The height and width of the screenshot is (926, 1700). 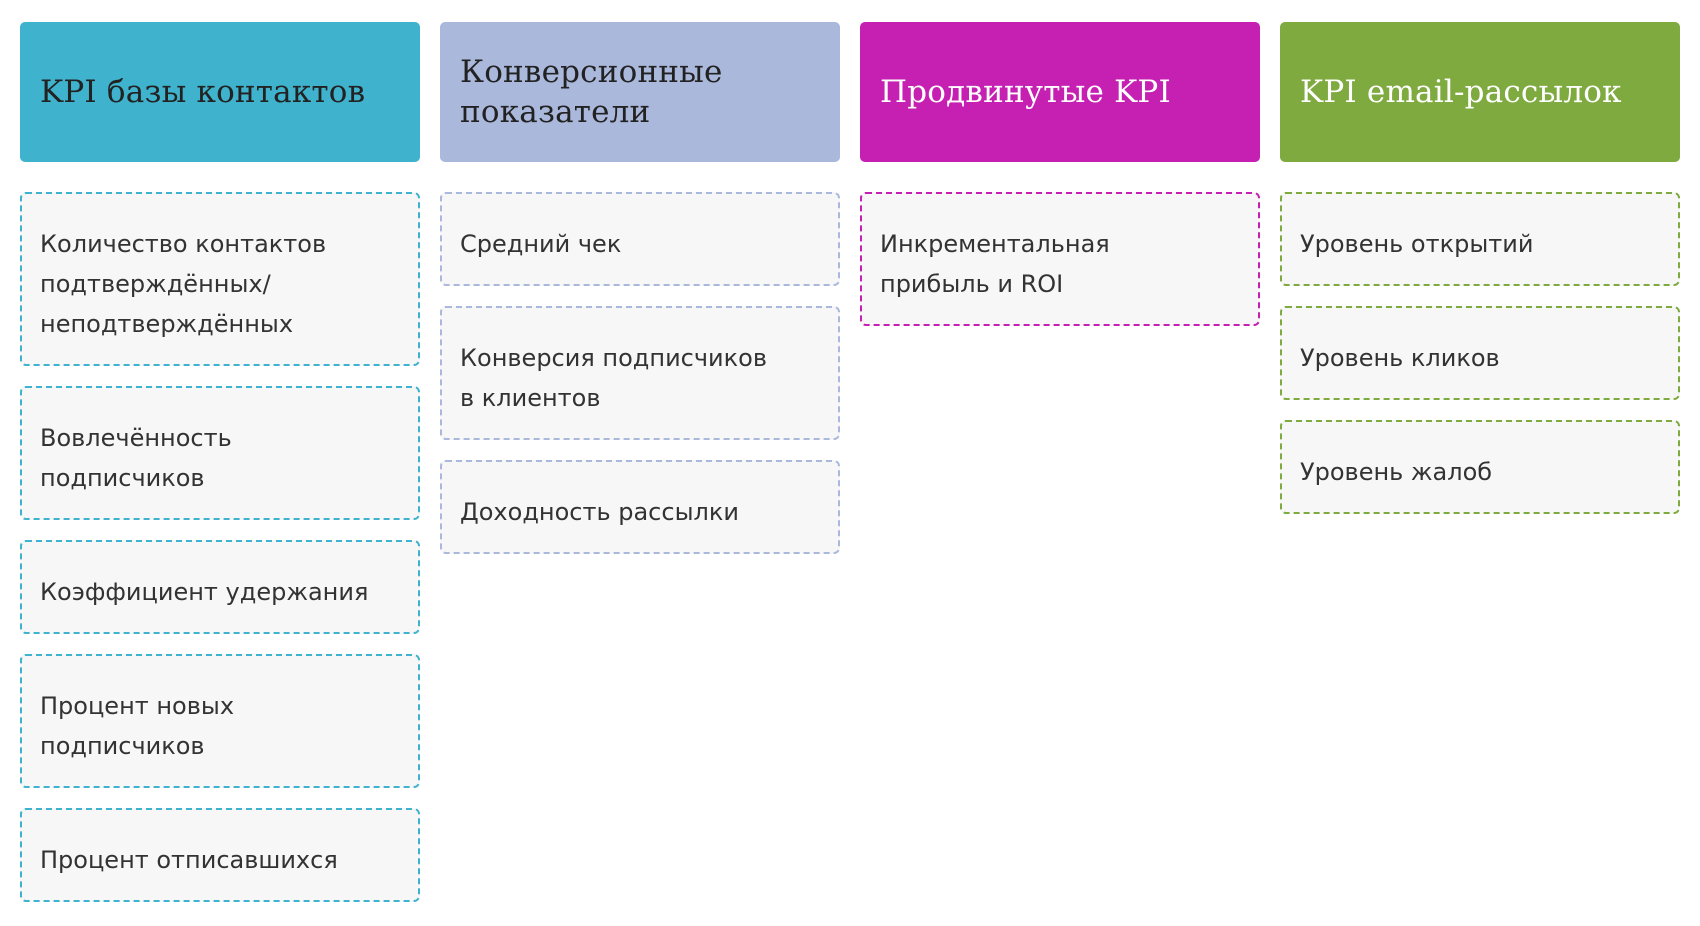 I want to click on kpi-card: Процент новых подписчиков, so click(x=220, y=721).